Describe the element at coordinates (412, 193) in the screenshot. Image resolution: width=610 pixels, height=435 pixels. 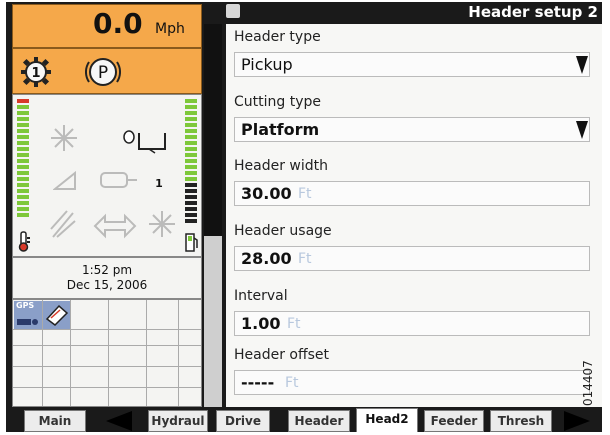
I see `header-width-field: 30.00 Ft` at that location.